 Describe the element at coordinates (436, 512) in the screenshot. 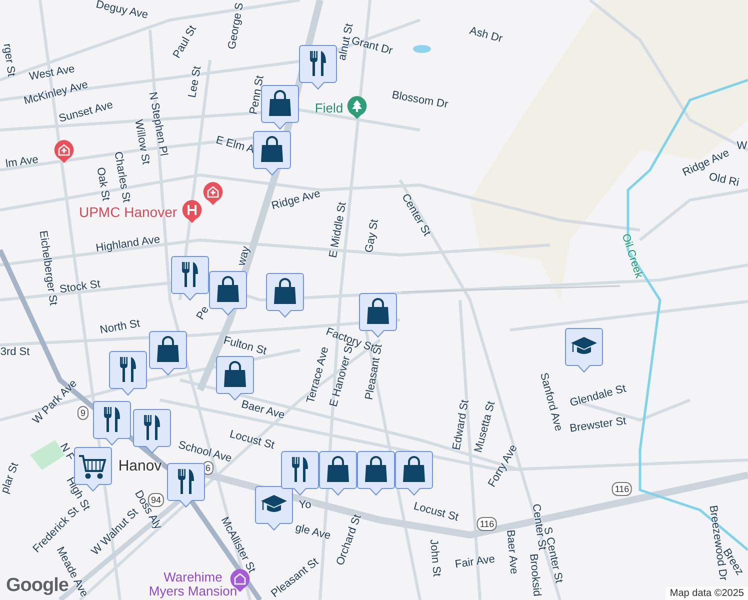

I see `street-label: Locust St` at that location.